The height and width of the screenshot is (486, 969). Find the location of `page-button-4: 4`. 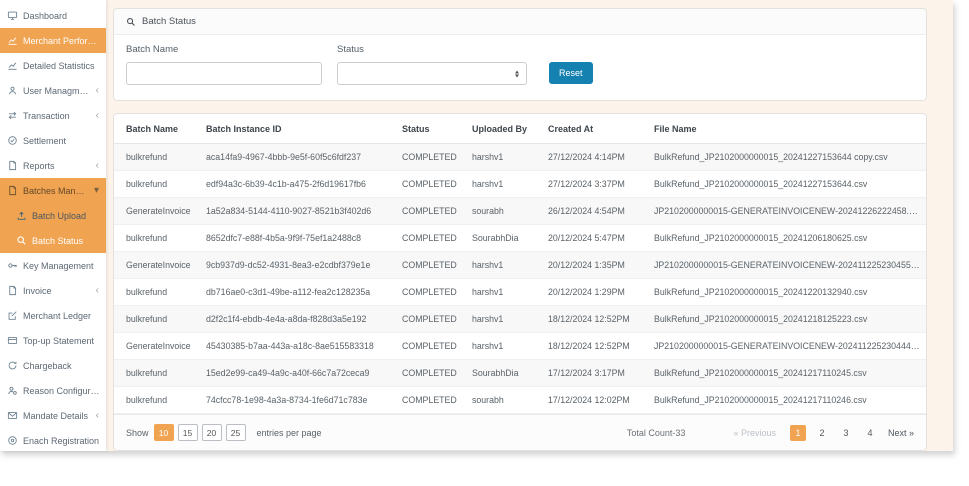

page-button-4: 4 is located at coordinates (870, 433).